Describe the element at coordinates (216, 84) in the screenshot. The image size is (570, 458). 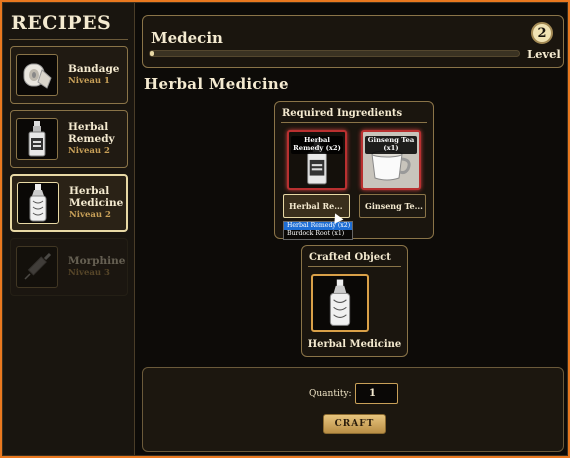
I see `recipe-title: Herbal Medicine` at that location.